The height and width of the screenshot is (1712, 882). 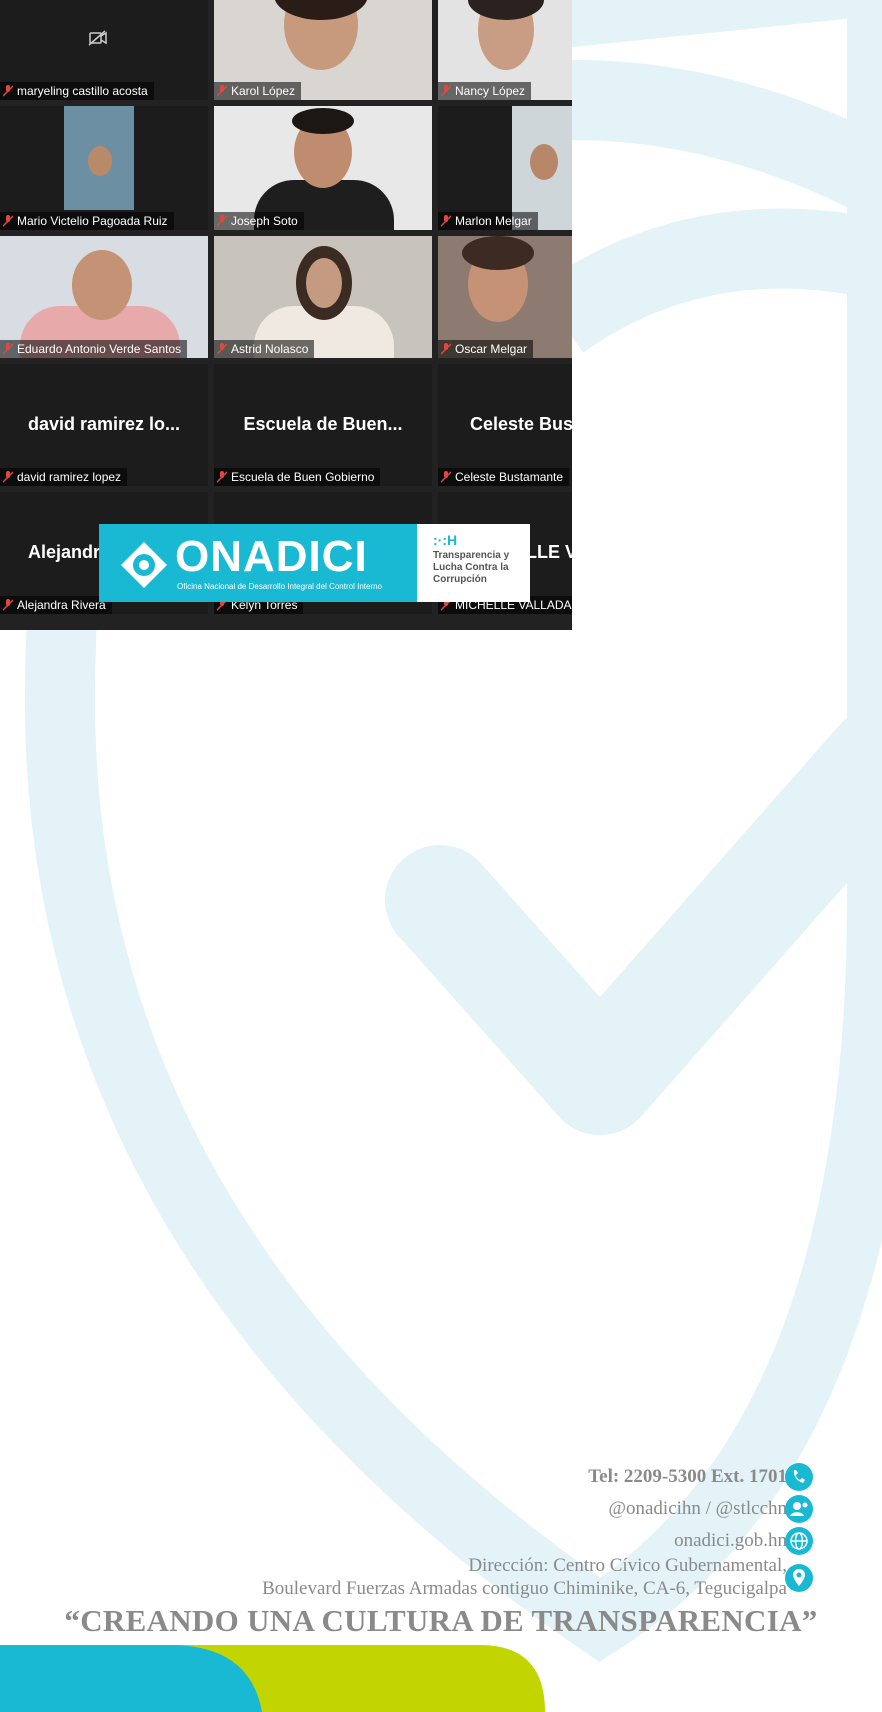 What do you see at coordinates (104, 50) in the screenshot?
I see `participant-tile: maryeling castillo acosta` at bounding box center [104, 50].